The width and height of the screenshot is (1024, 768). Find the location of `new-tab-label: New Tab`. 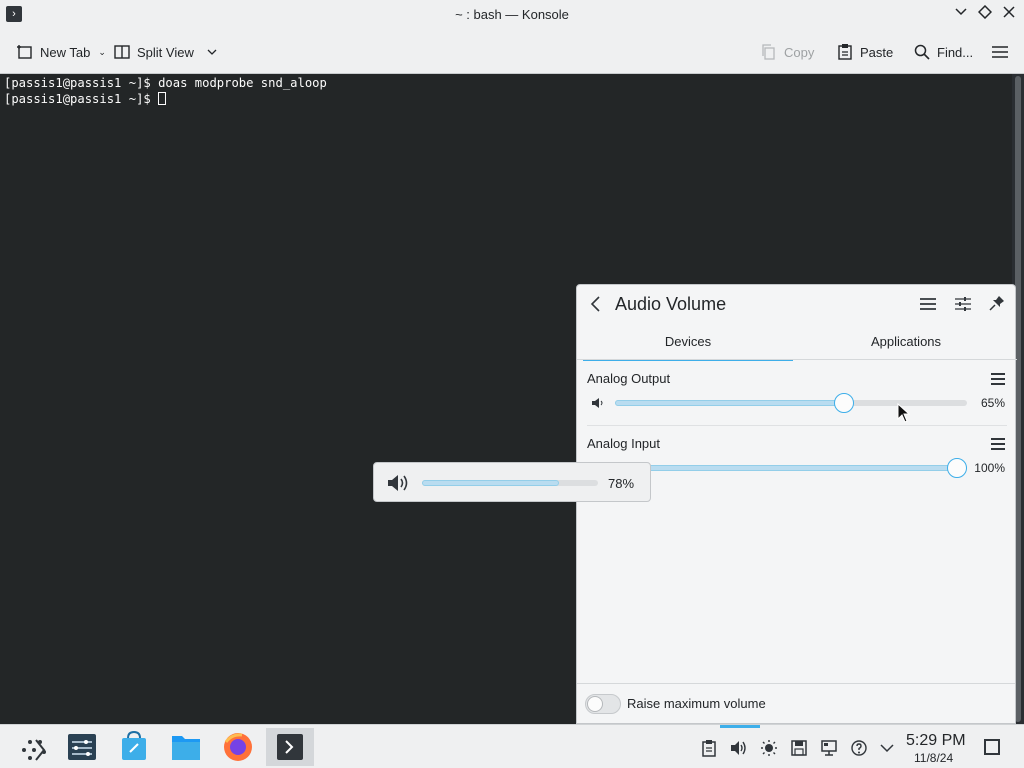

new-tab-label: New Tab is located at coordinates (65, 52).